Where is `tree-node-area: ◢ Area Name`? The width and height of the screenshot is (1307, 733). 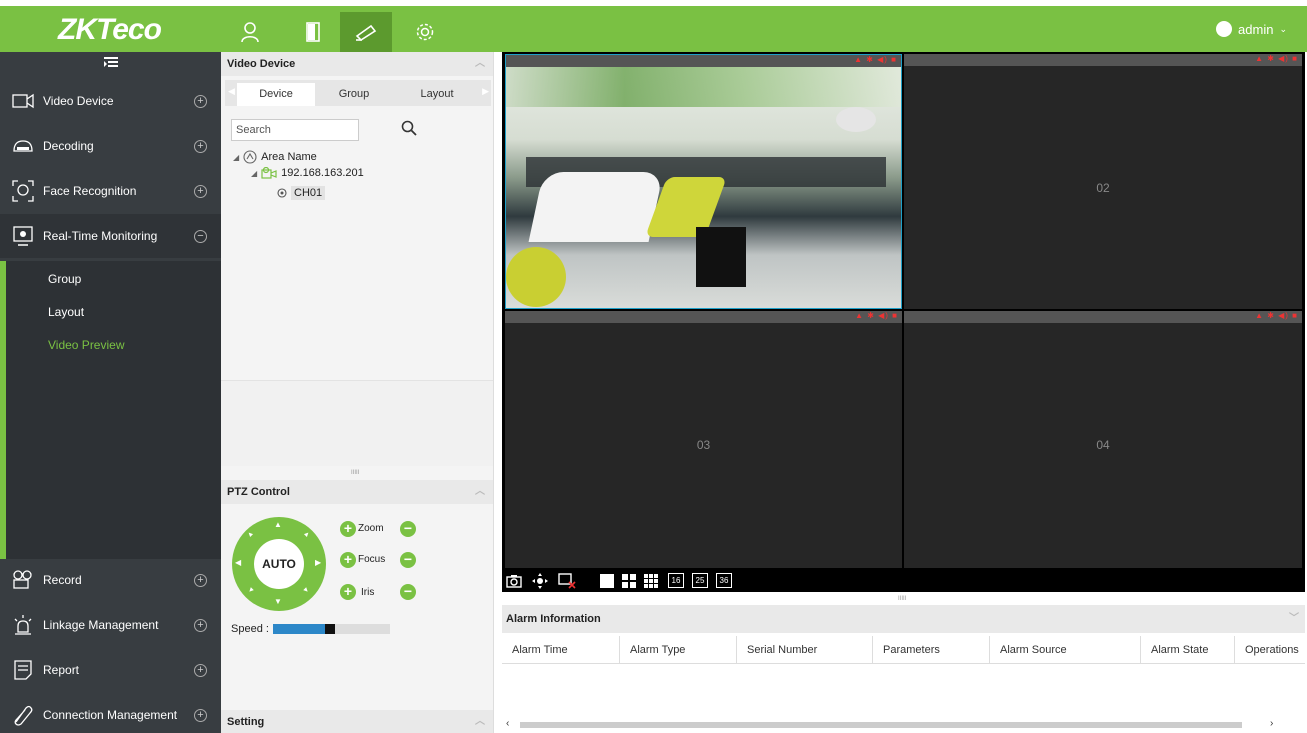 tree-node-area: ◢ Area Name is located at coordinates (275, 157).